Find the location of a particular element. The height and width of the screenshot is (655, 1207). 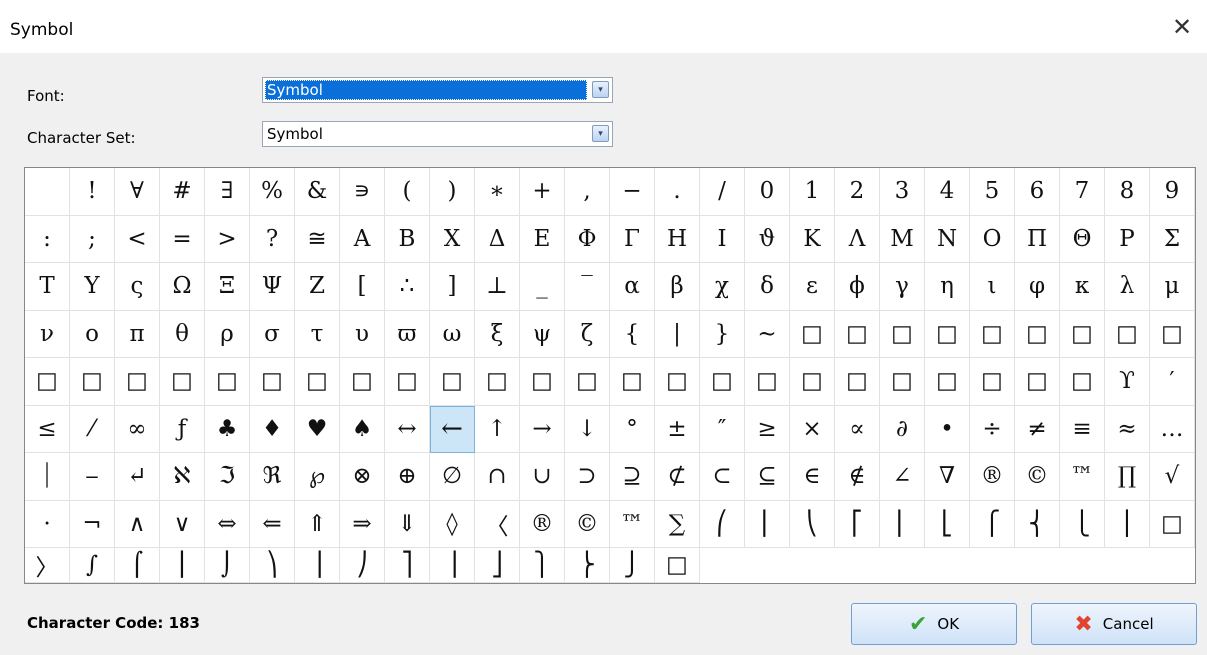

symbol-cell: ? is located at coordinates (272, 239).